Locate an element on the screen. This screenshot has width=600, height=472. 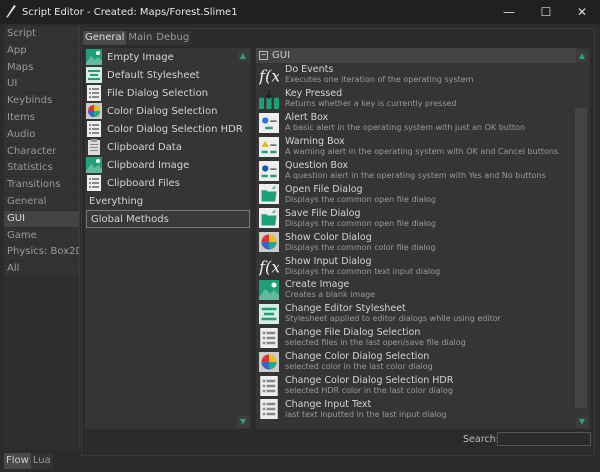
sidebar-item: Transitions is located at coordinates (41, 185).